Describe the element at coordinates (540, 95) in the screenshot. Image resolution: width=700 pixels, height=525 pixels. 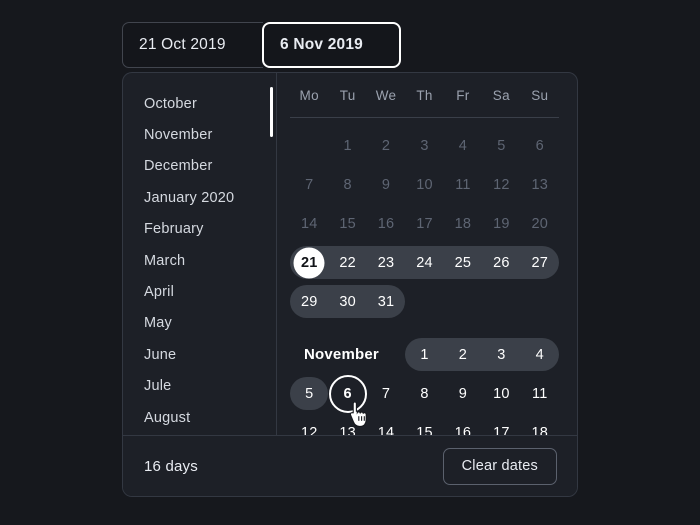
I see `weekday-su: Su` at that location.